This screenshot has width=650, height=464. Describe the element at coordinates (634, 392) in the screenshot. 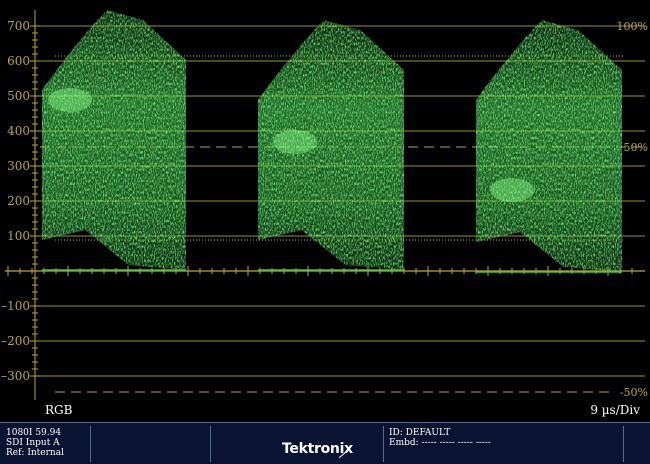

I see `percent-label: -50%` at that location.